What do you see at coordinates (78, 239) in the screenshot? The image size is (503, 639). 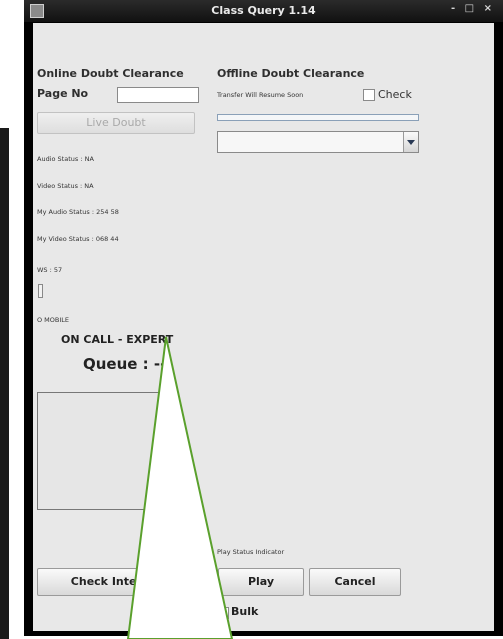 I see `my-video-status: My Video Status : 068 44` at bounding box center [78, 239].